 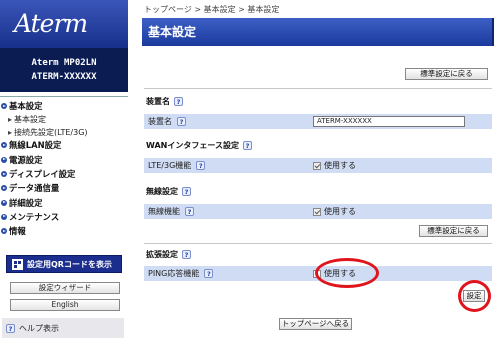 What do you see at coordinates (65, 305) in the screenshot?
I see `english-button: English` at bounding box center [65, 305].